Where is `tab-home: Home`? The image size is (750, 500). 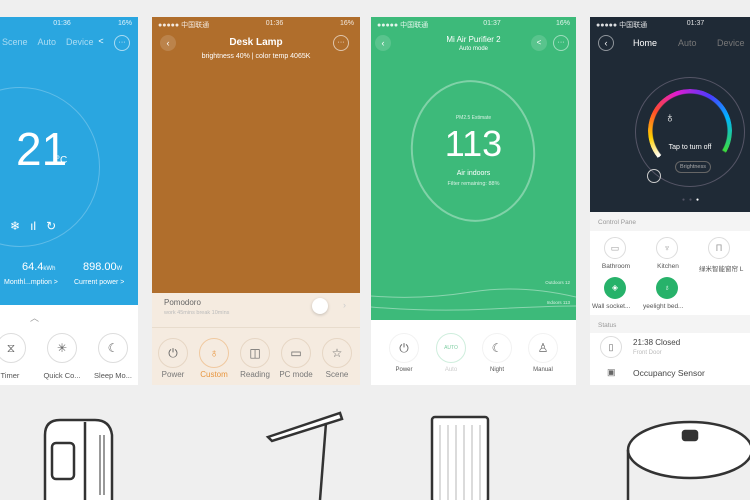 tab-home: Home is located at coordinates (645, 43).